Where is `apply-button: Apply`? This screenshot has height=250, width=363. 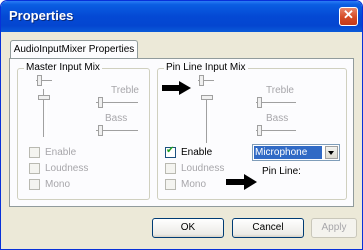
apply-button: Apply is located at coordinates (334, 228).